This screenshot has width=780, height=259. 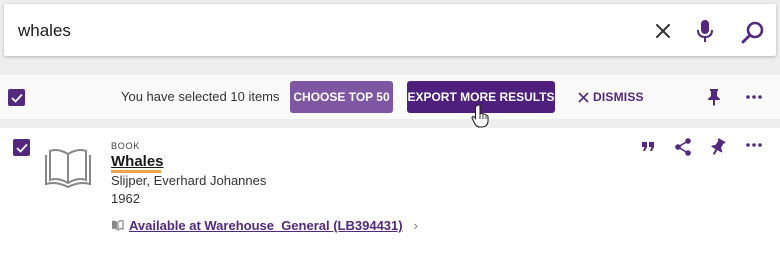 What do you see at coordinates (618, 97) in the screenshot?
I see `dismiss-label: DISMISS` at bounding box center [618, 97].